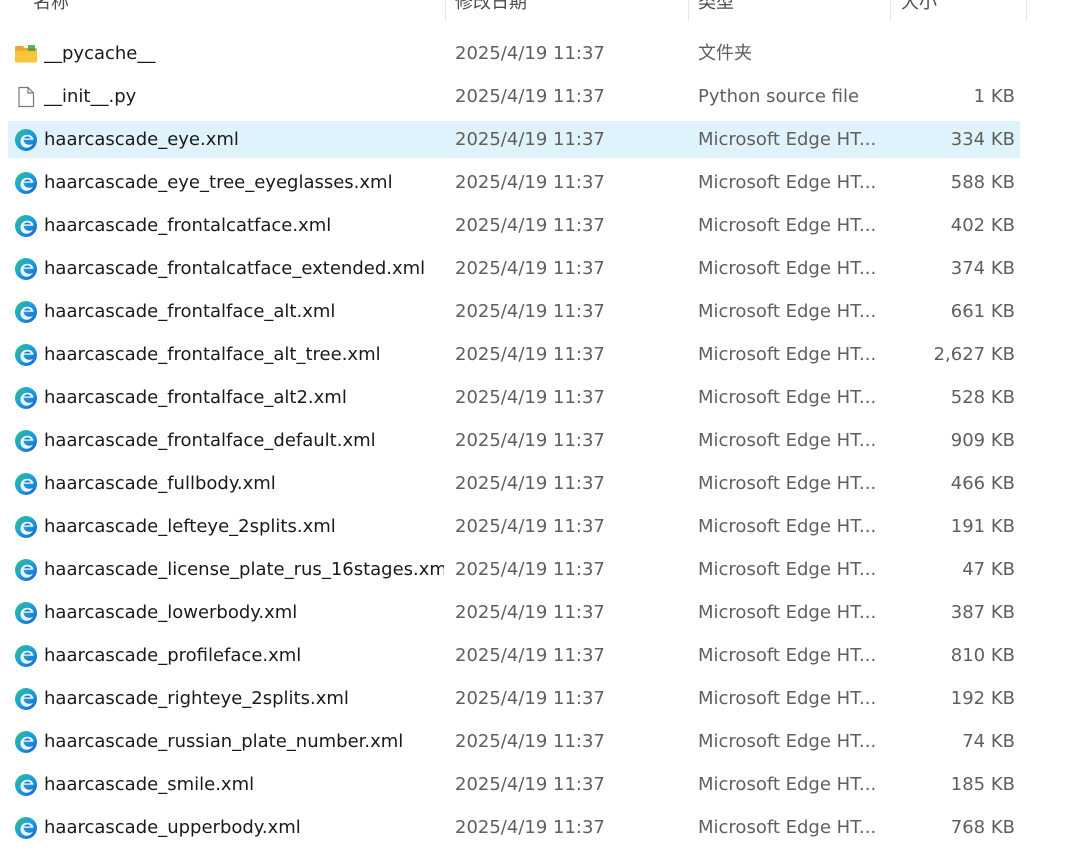  I want to click on file-size: 334 KB, so click(982, 139).